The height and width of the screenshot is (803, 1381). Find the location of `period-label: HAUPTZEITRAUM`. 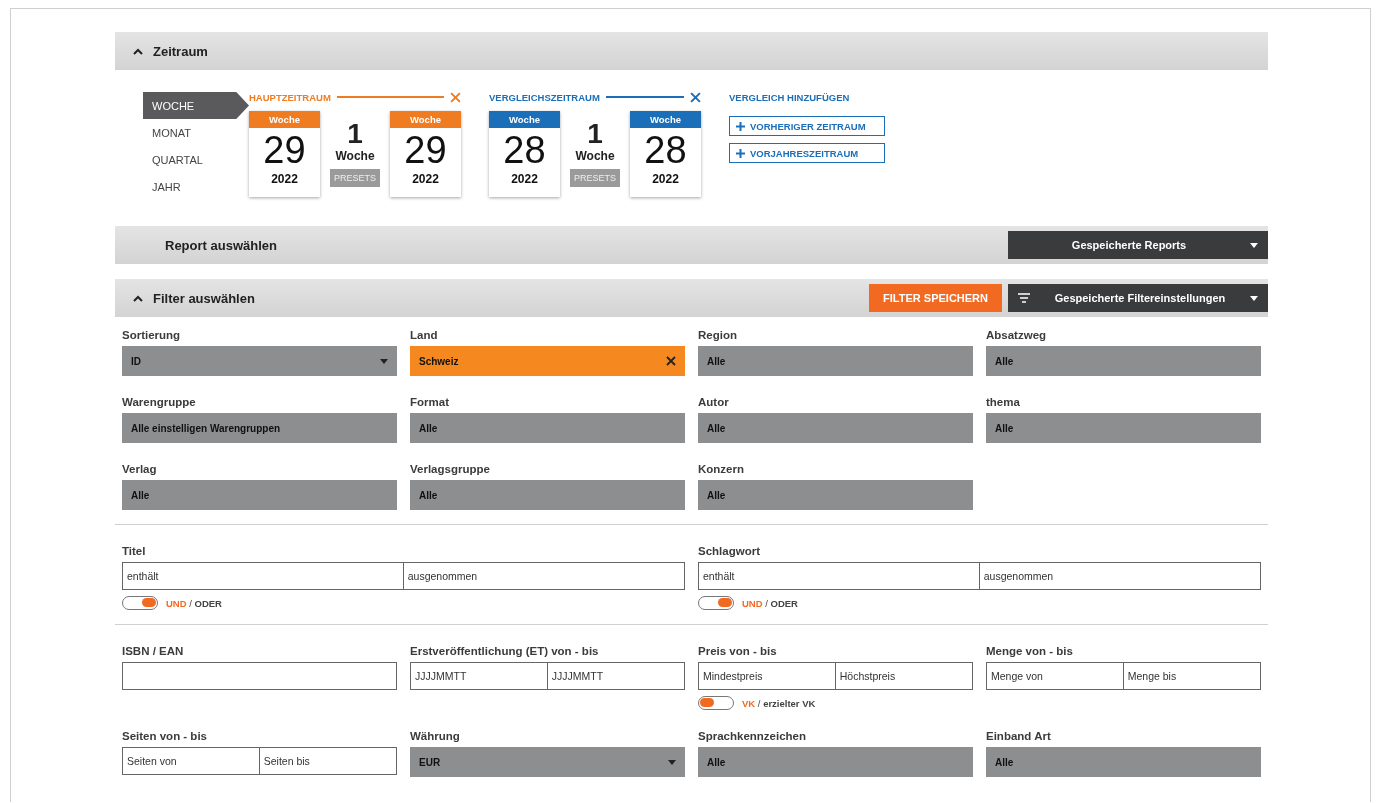

period-label: HAUPTZEITRAUM is located at coordinates (290, 97).